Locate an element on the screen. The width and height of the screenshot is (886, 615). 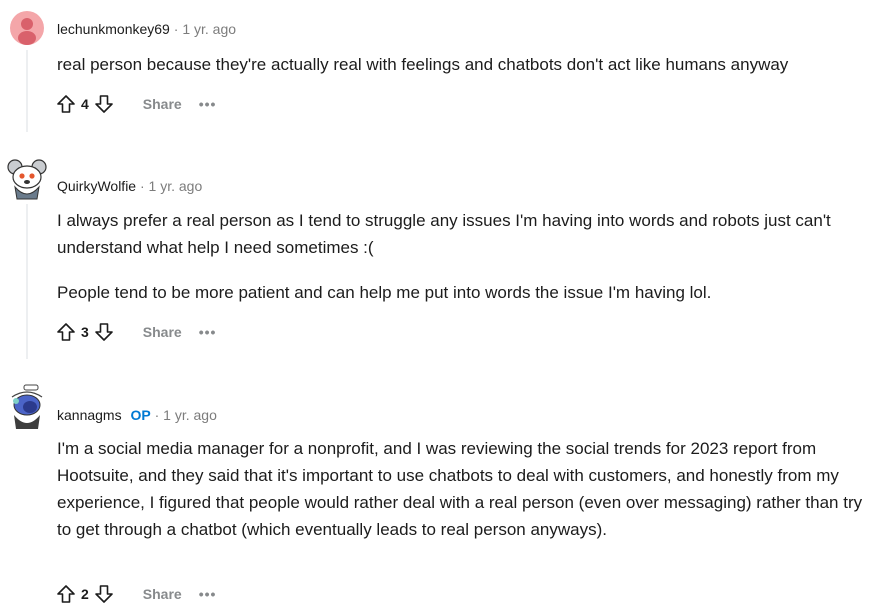
op-badge: OP is located at coordinates (140, 415).